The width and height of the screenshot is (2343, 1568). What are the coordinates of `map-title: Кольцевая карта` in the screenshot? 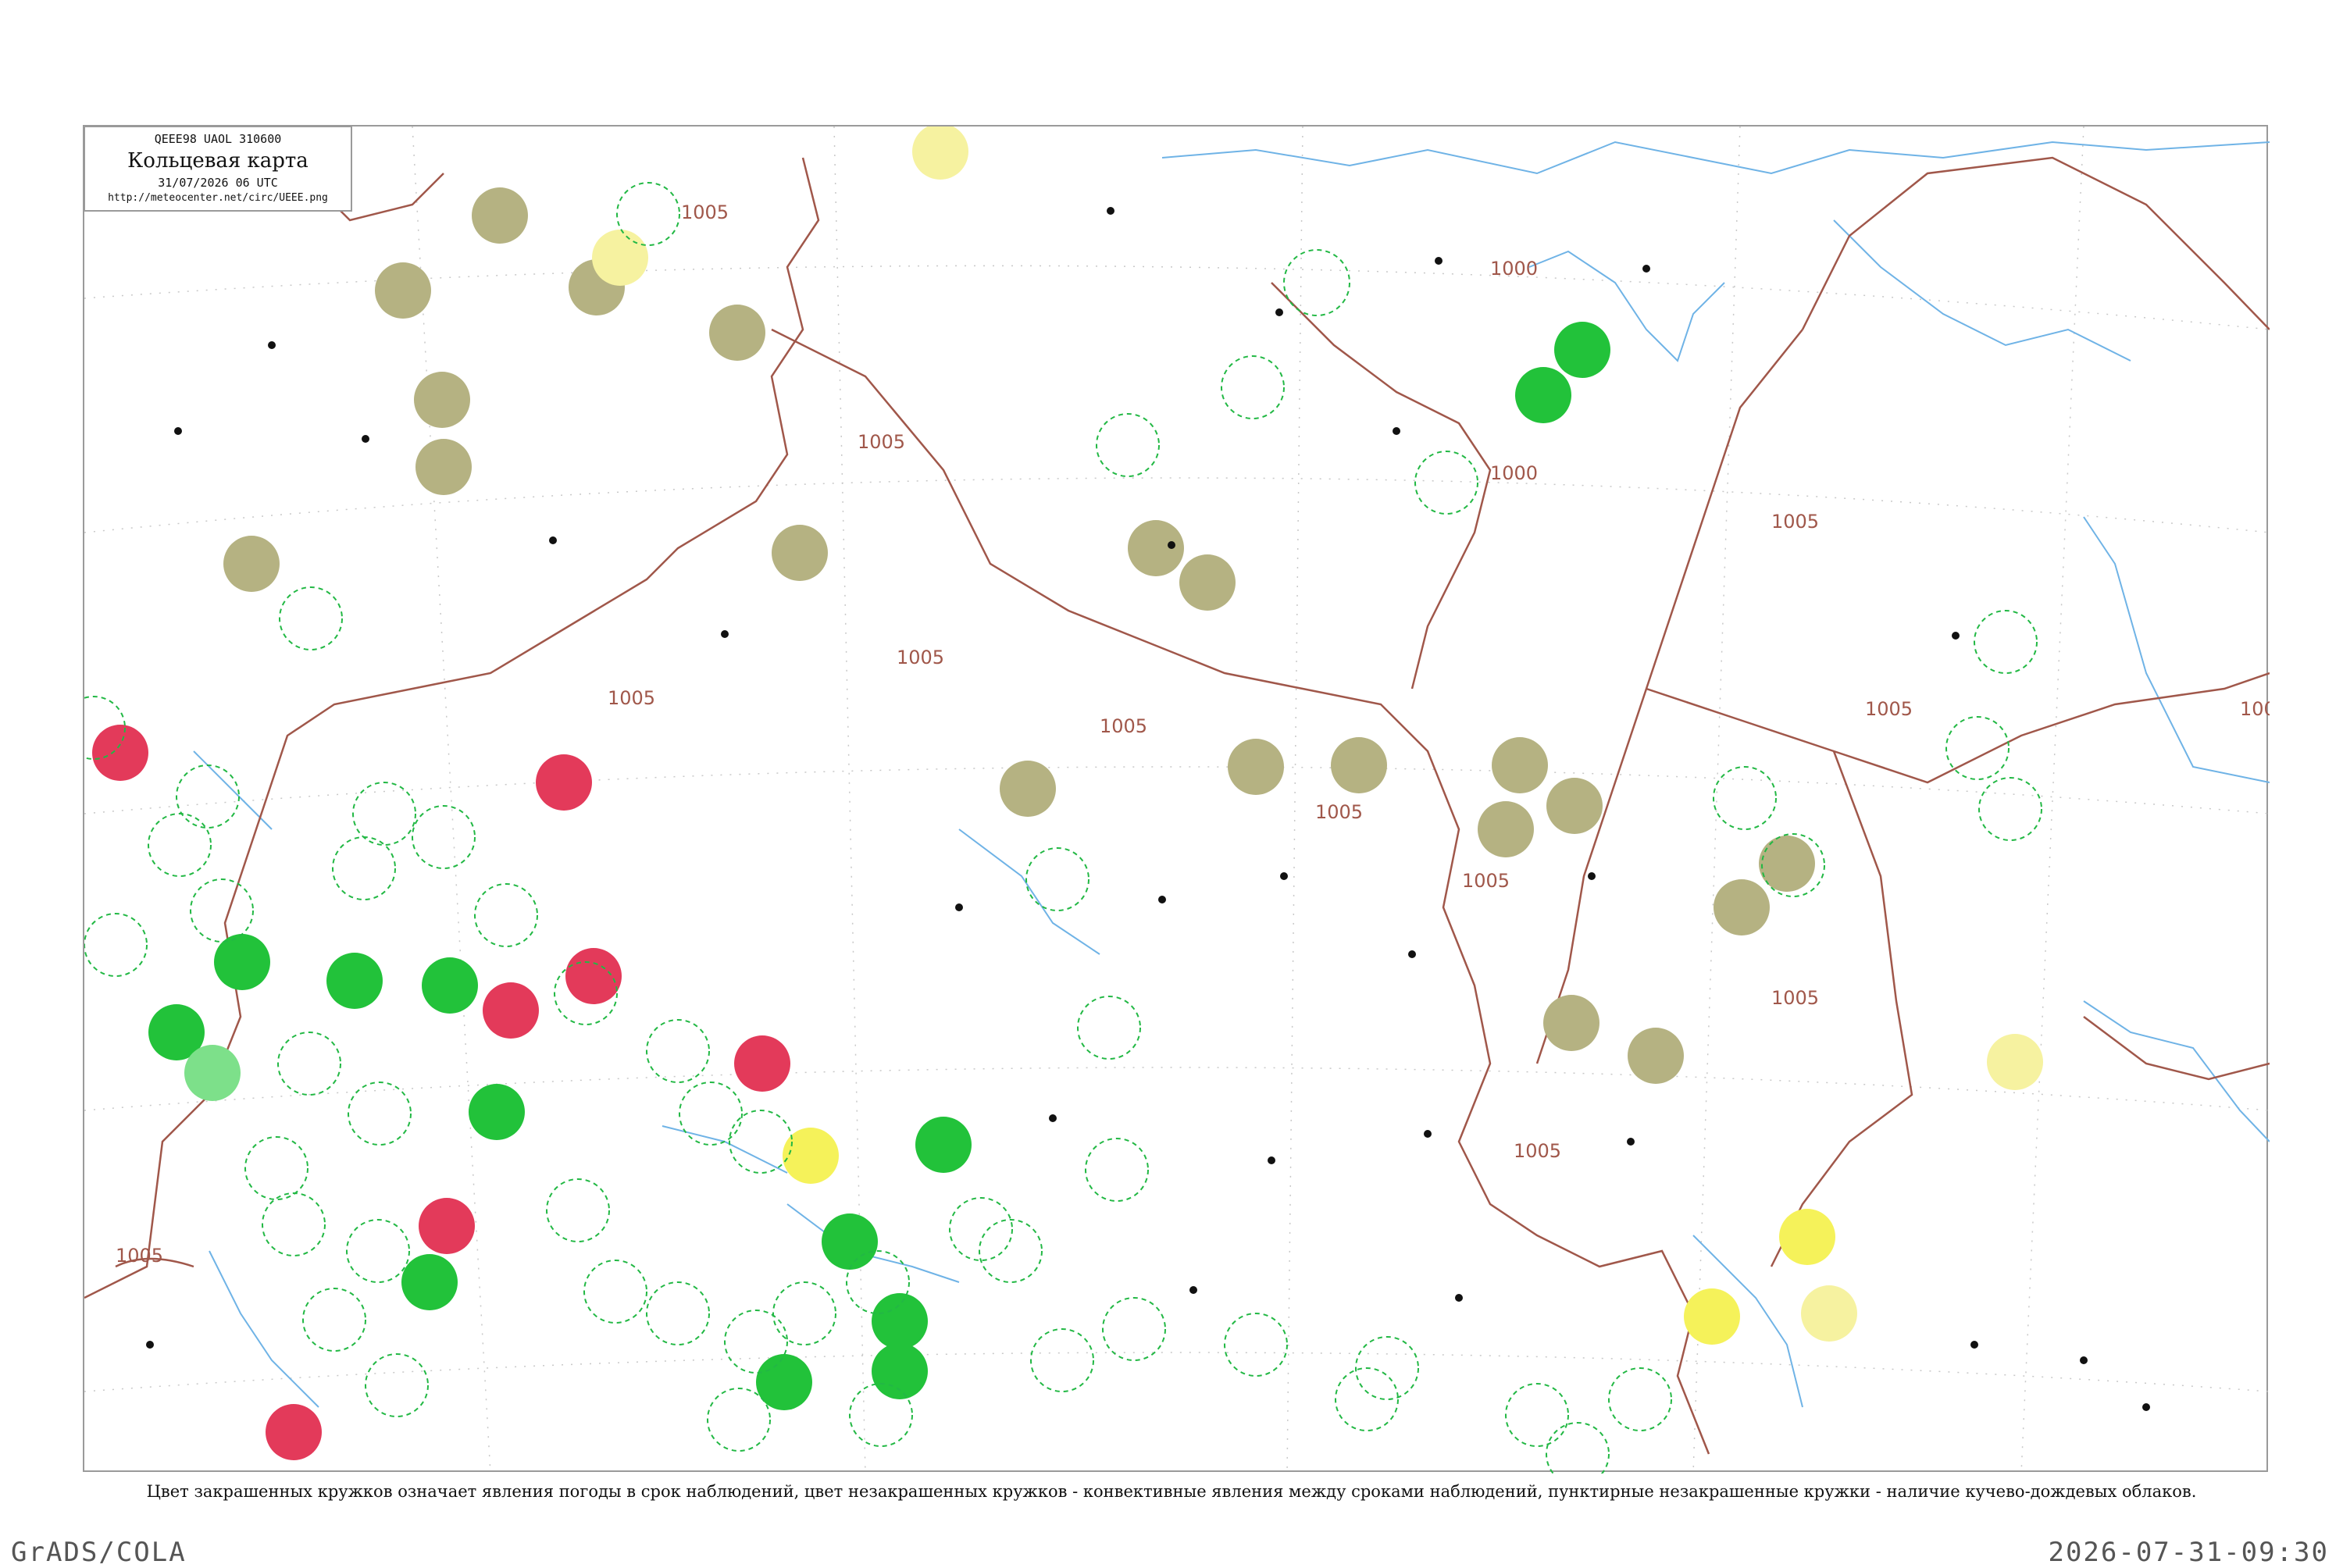 It's located at (217, 161).